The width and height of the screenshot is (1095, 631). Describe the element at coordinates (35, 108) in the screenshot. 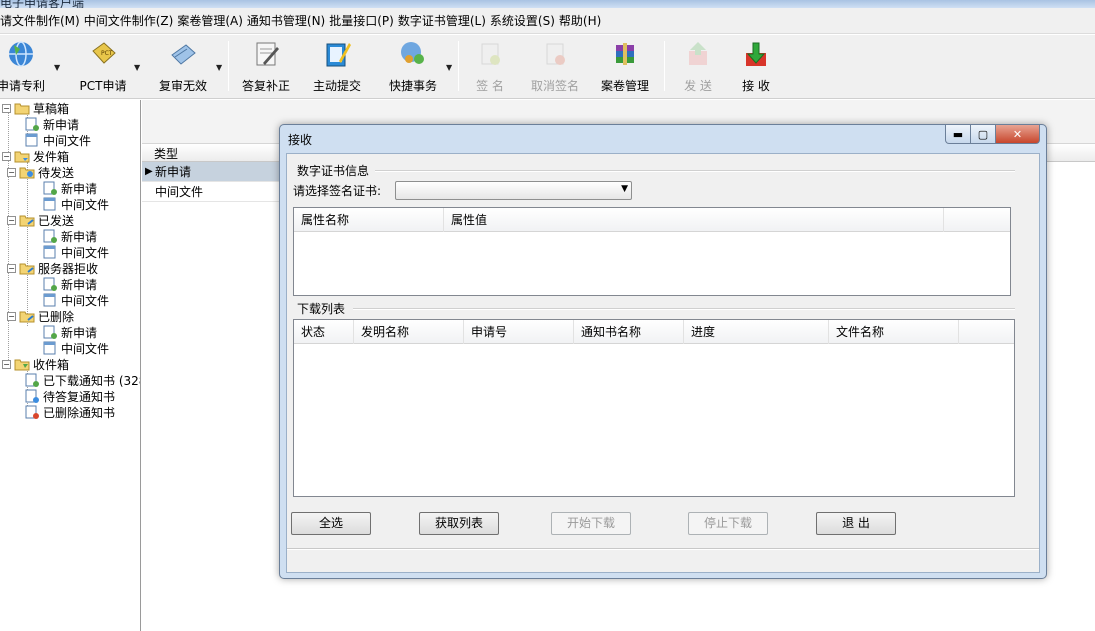

I see `tree-drafts: − 草稿箱` at that location.